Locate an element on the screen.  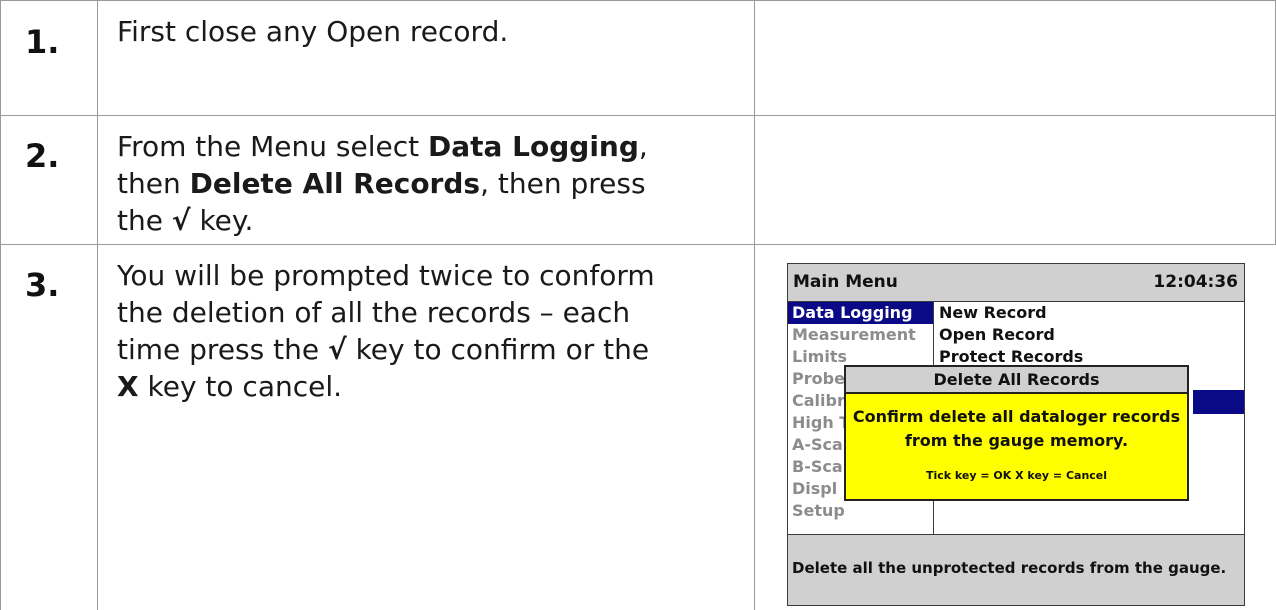
step-2-text: , is located at coordinates (643, 146).